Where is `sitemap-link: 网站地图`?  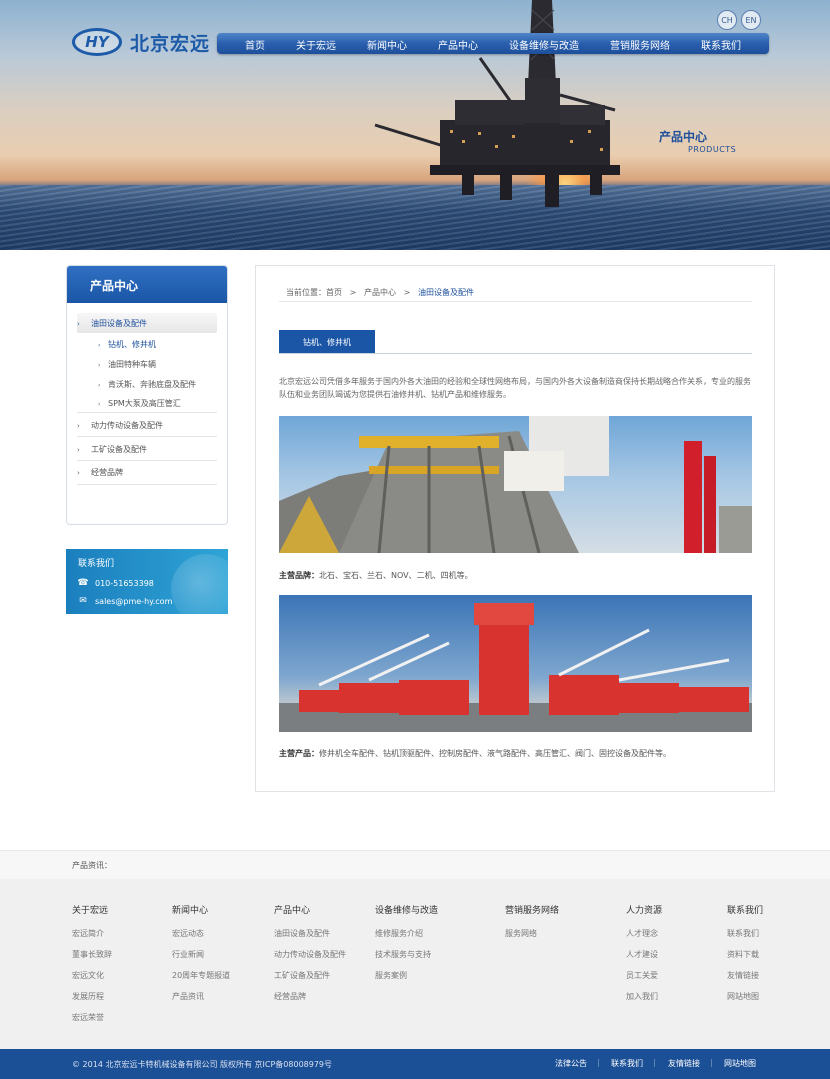 sitemap-link: 网站地图 is located at coordinates (740, 1063).